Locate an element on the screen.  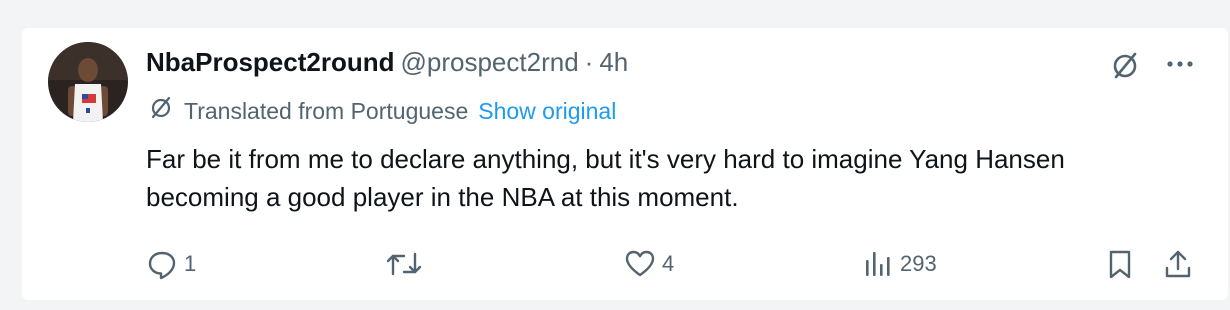
like-button: 4 is located at coordinates (649, 264).